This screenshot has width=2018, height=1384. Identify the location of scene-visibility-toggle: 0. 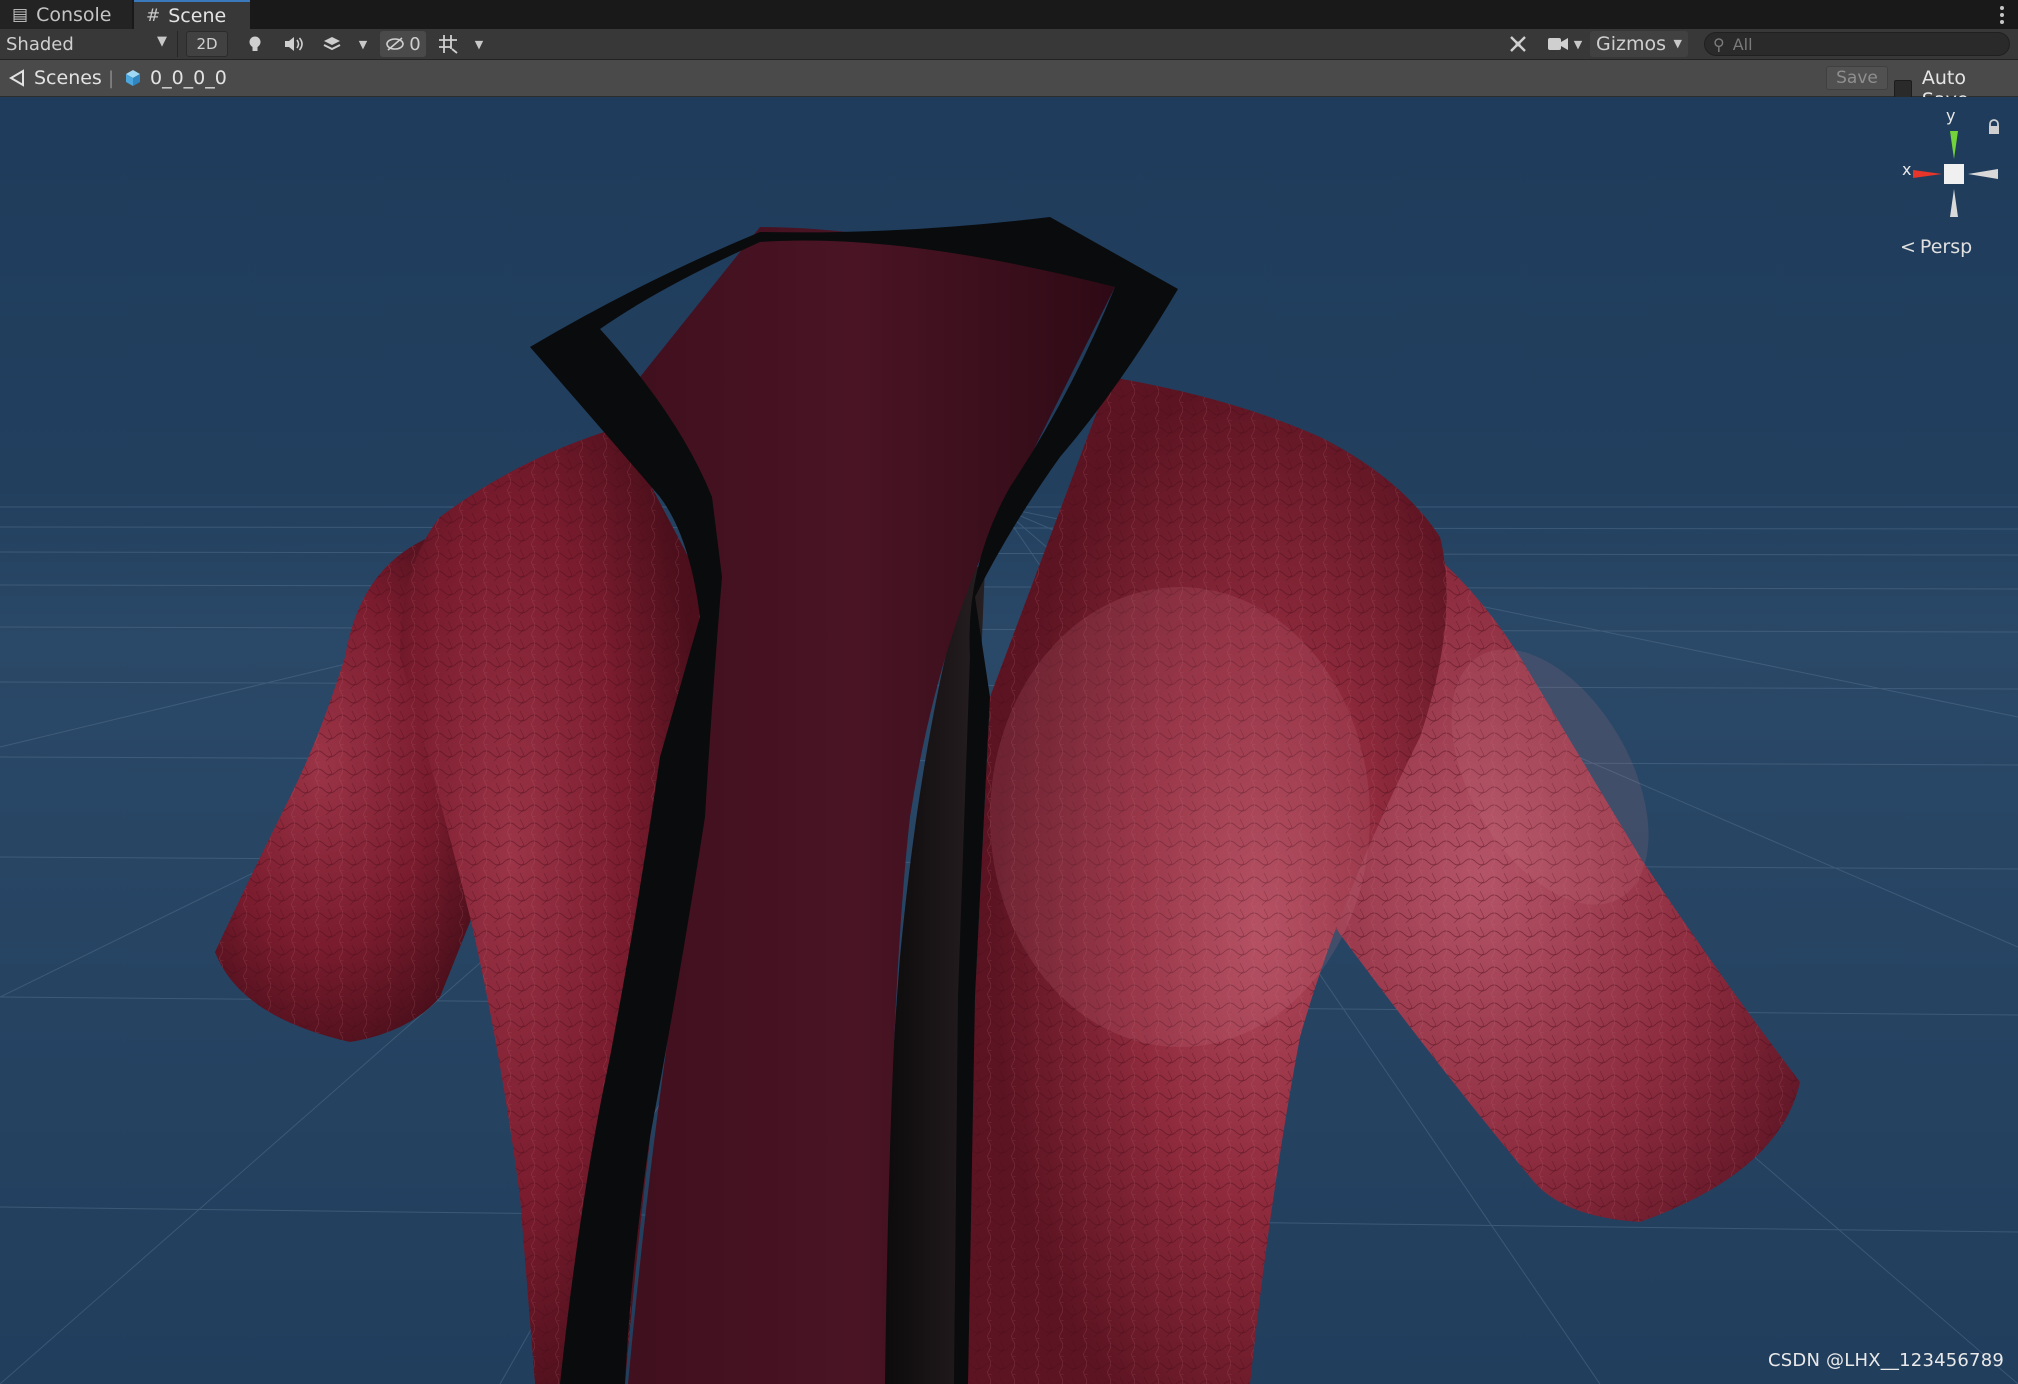
(403, 44).